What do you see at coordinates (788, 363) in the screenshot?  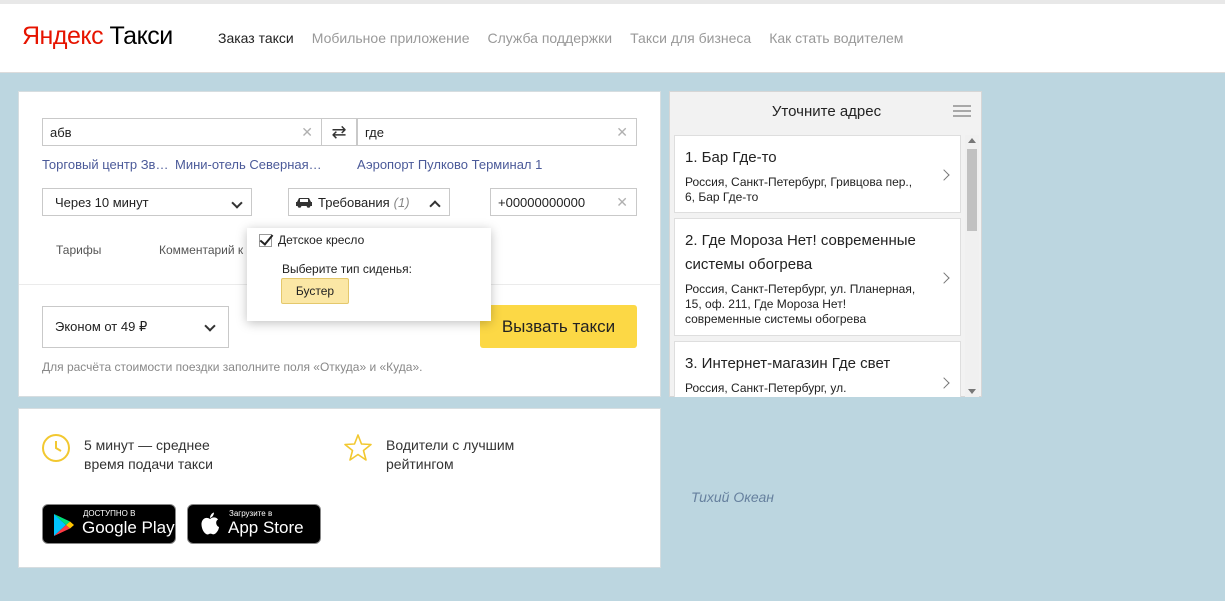 I see `address-result-name: 3. Интернет-магазин Где свет` at bounding box center [788, 363].